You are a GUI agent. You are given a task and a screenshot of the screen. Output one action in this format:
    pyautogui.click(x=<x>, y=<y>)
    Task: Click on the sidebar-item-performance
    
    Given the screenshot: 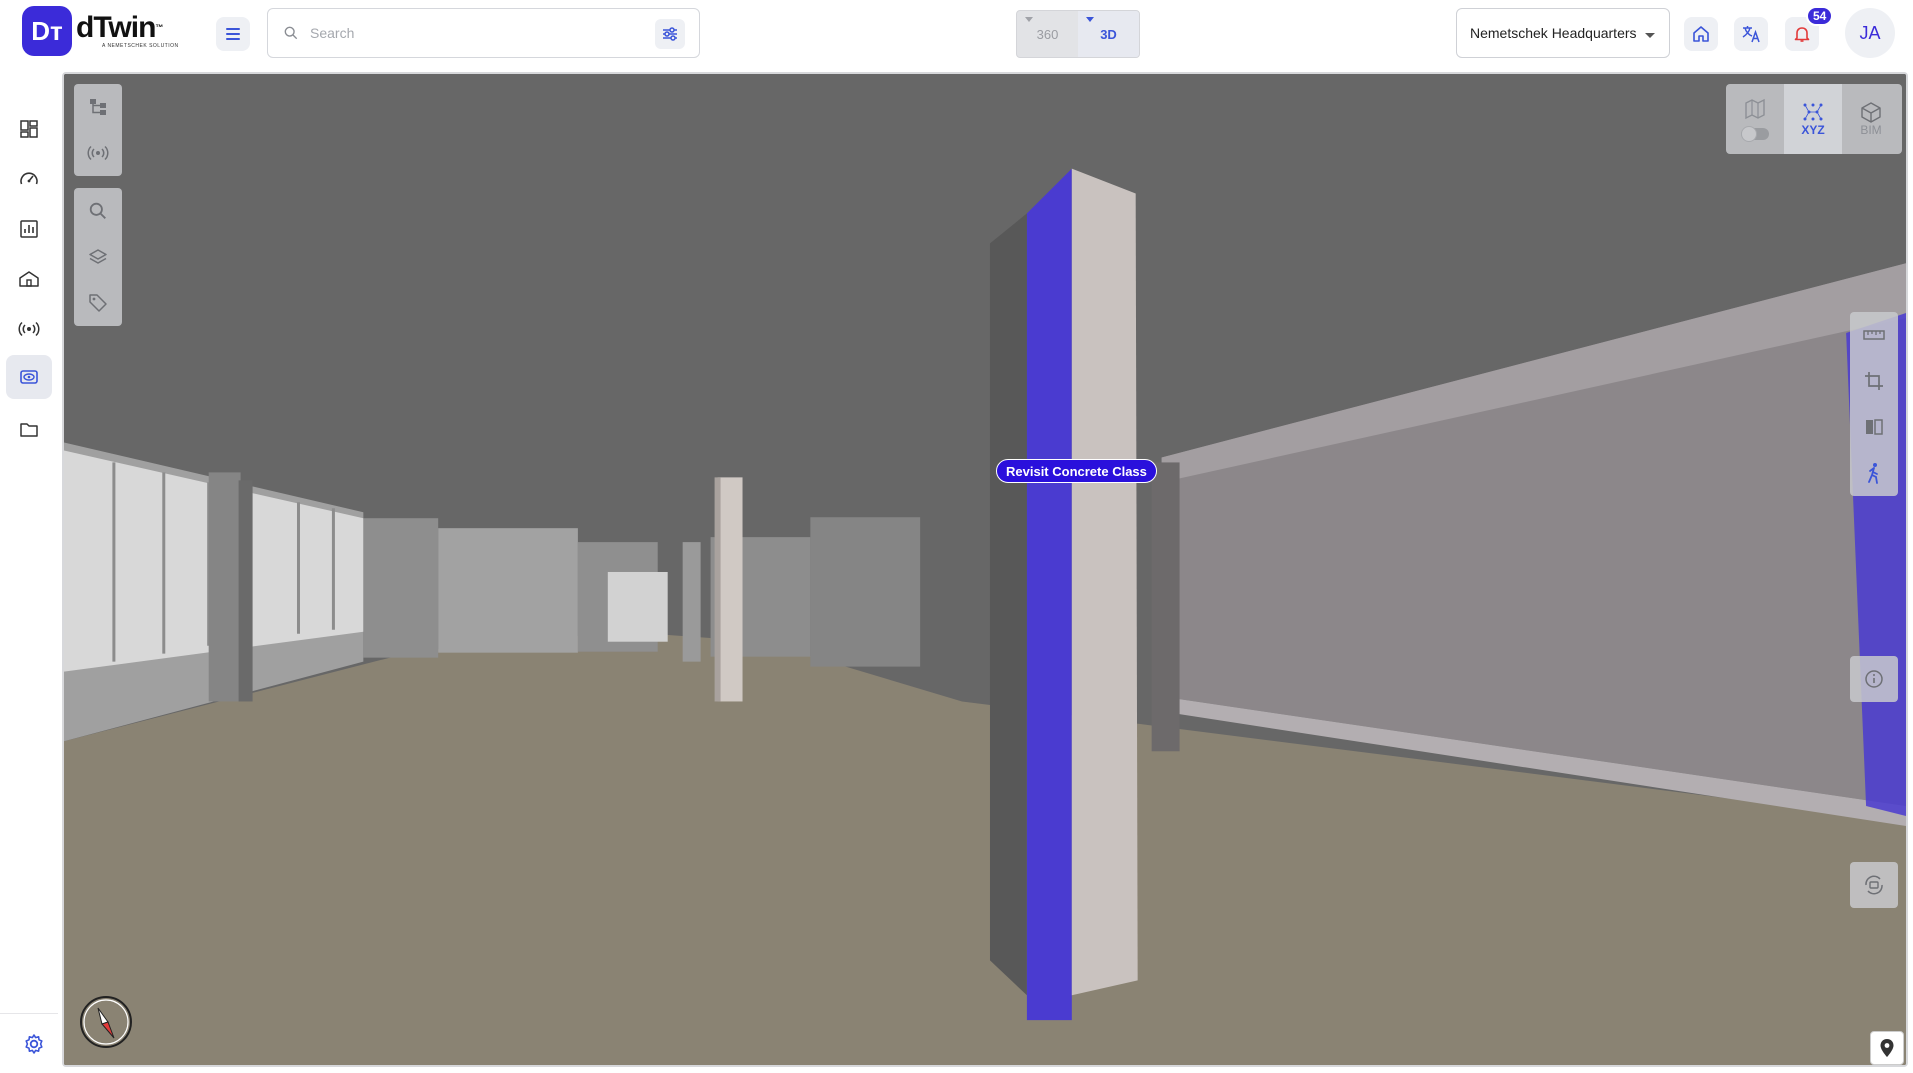 What is the action you would take?
    pyautogui.click(x=29, y=179)
    